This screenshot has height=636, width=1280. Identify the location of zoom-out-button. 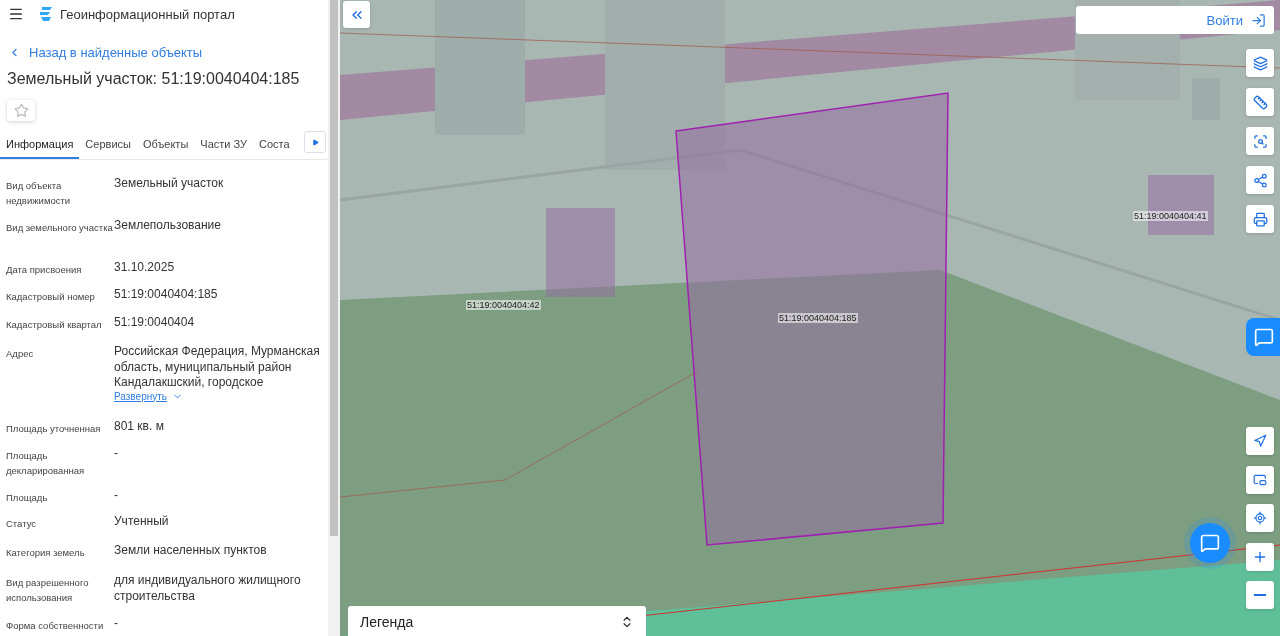
(1260, 595).